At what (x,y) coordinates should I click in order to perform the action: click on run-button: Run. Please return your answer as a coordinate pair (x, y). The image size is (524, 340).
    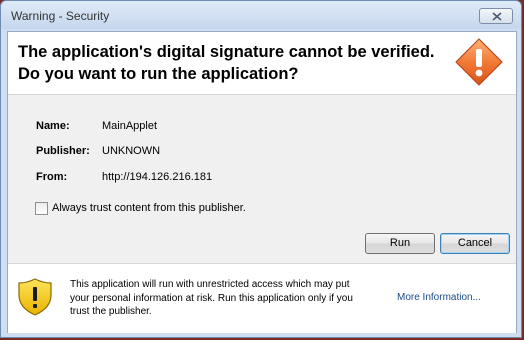
    Looking at the image, I should click on (400, 243).